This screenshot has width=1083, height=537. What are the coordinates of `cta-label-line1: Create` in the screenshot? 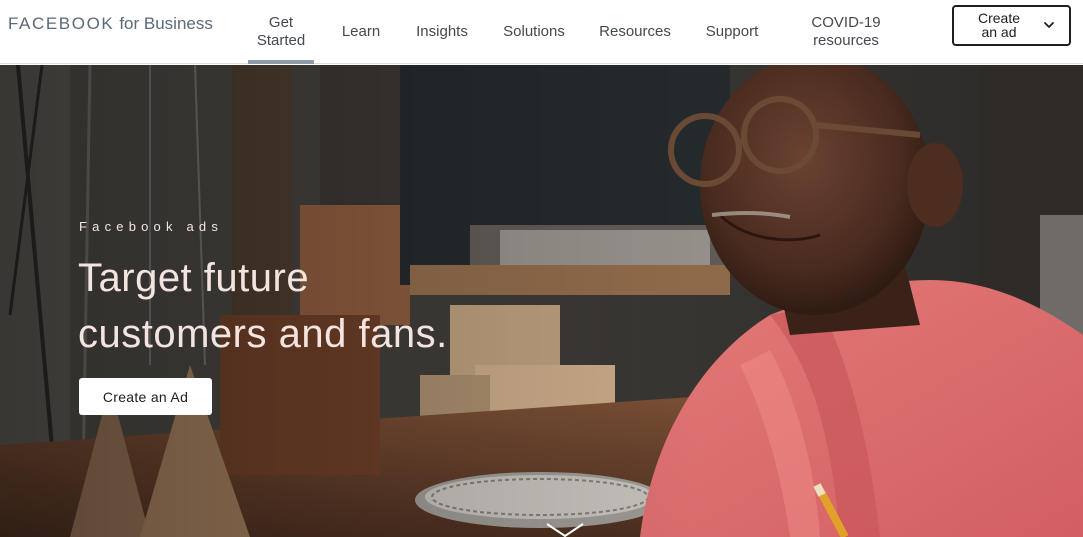 It's located at (999, 18).